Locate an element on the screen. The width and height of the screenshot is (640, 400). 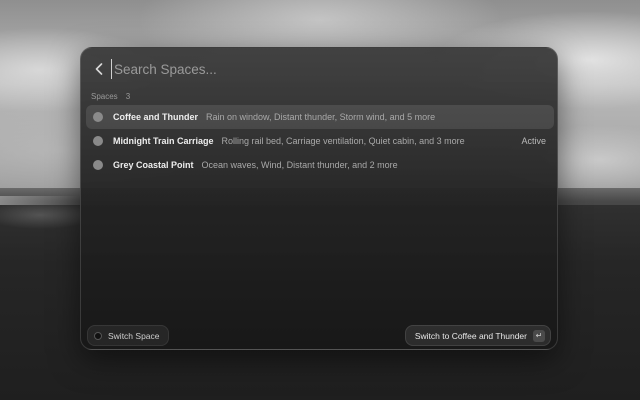
return-key-icon: ↵ is located at coordinates (539, 335).